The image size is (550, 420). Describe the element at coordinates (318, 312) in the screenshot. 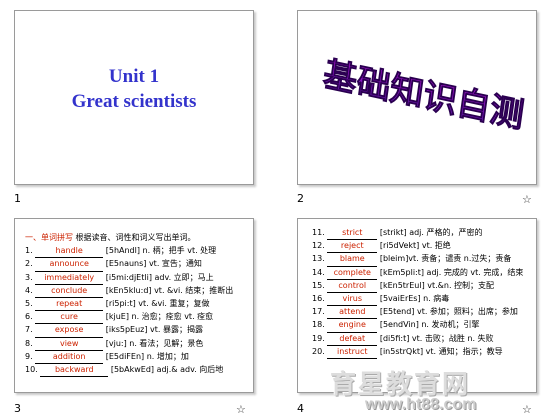

I see `item-number: 17.` at that location.